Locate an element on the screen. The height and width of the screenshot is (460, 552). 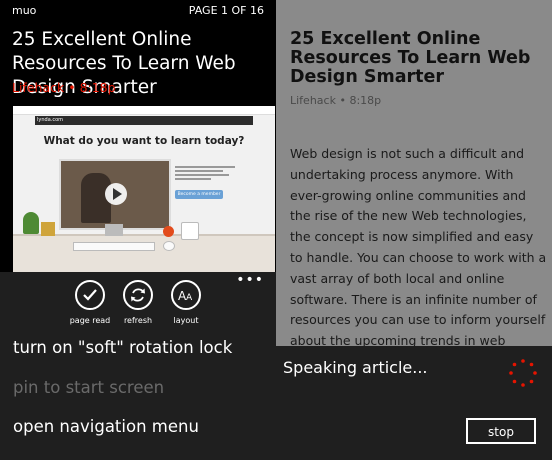
hero-keyboard is located at coordinates (114, 246).